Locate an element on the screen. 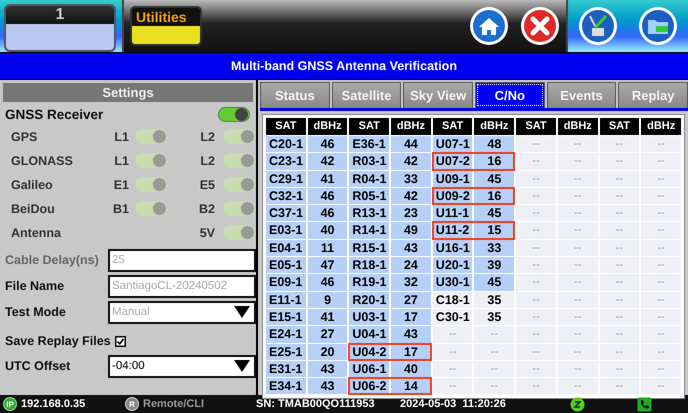  checkbox is located at coordinates (120, 341).